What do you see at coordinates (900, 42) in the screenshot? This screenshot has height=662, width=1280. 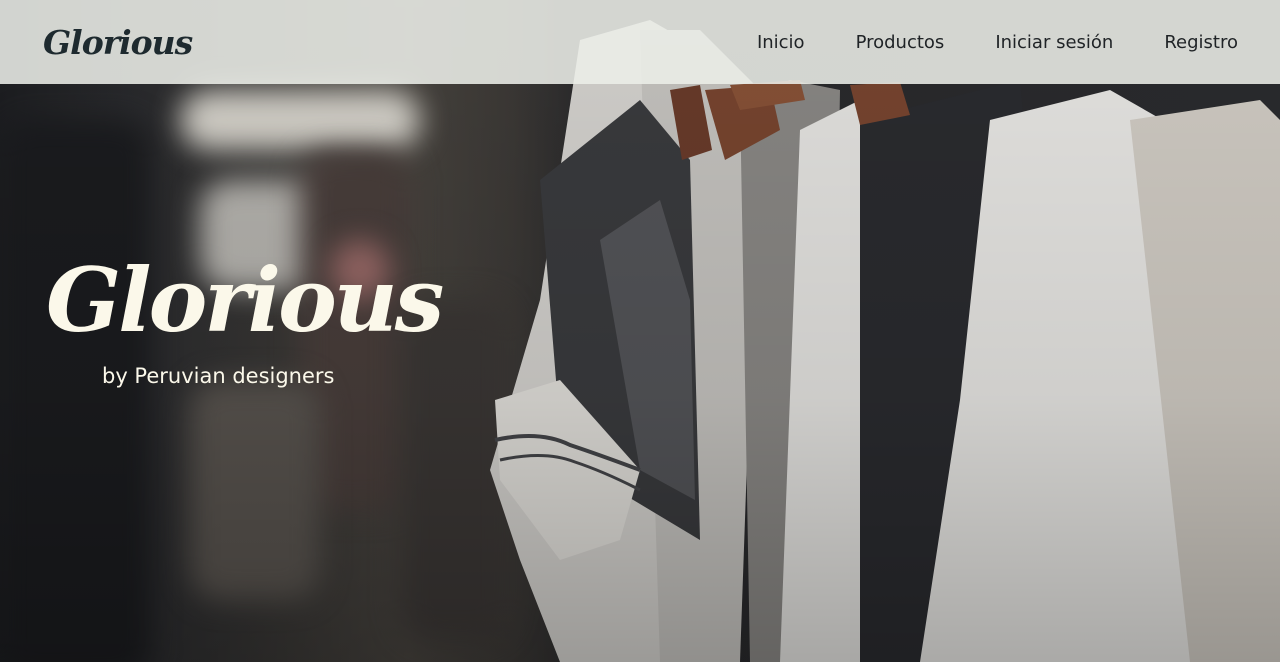 I see `nav-link-productos: Productos` at bounding box center [900, 42].